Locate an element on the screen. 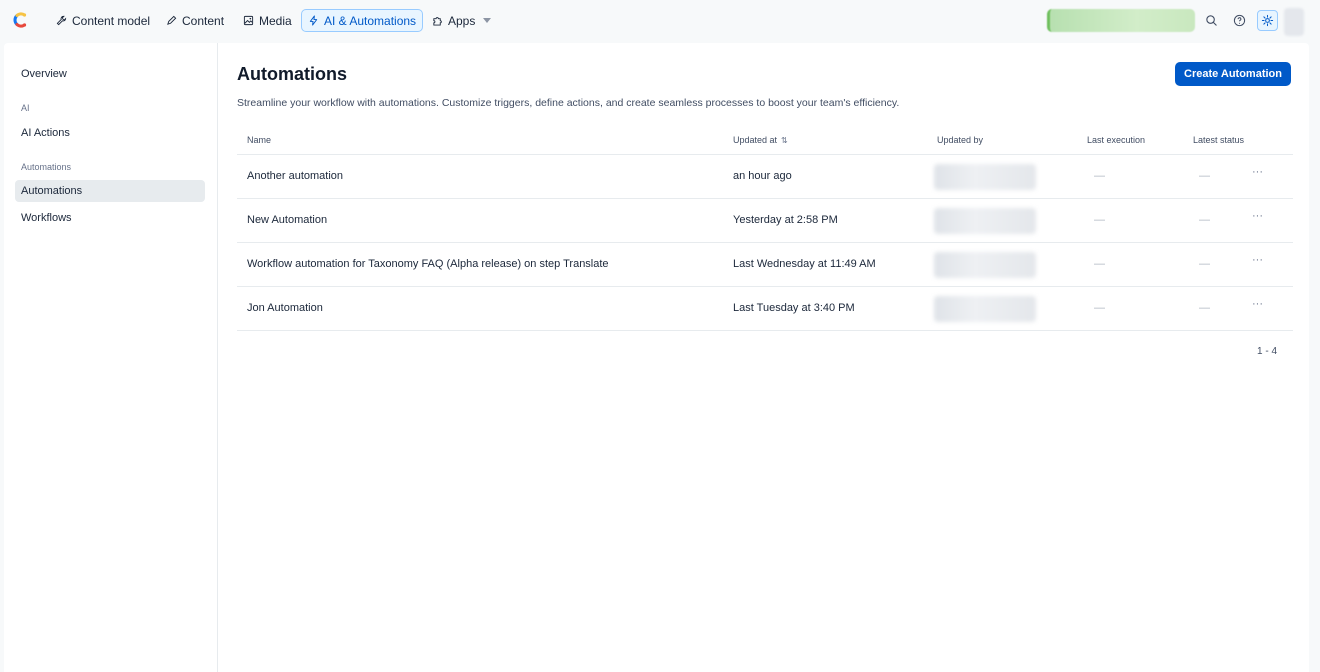  automation-name: Another automation is located at coordinates (295, 176).